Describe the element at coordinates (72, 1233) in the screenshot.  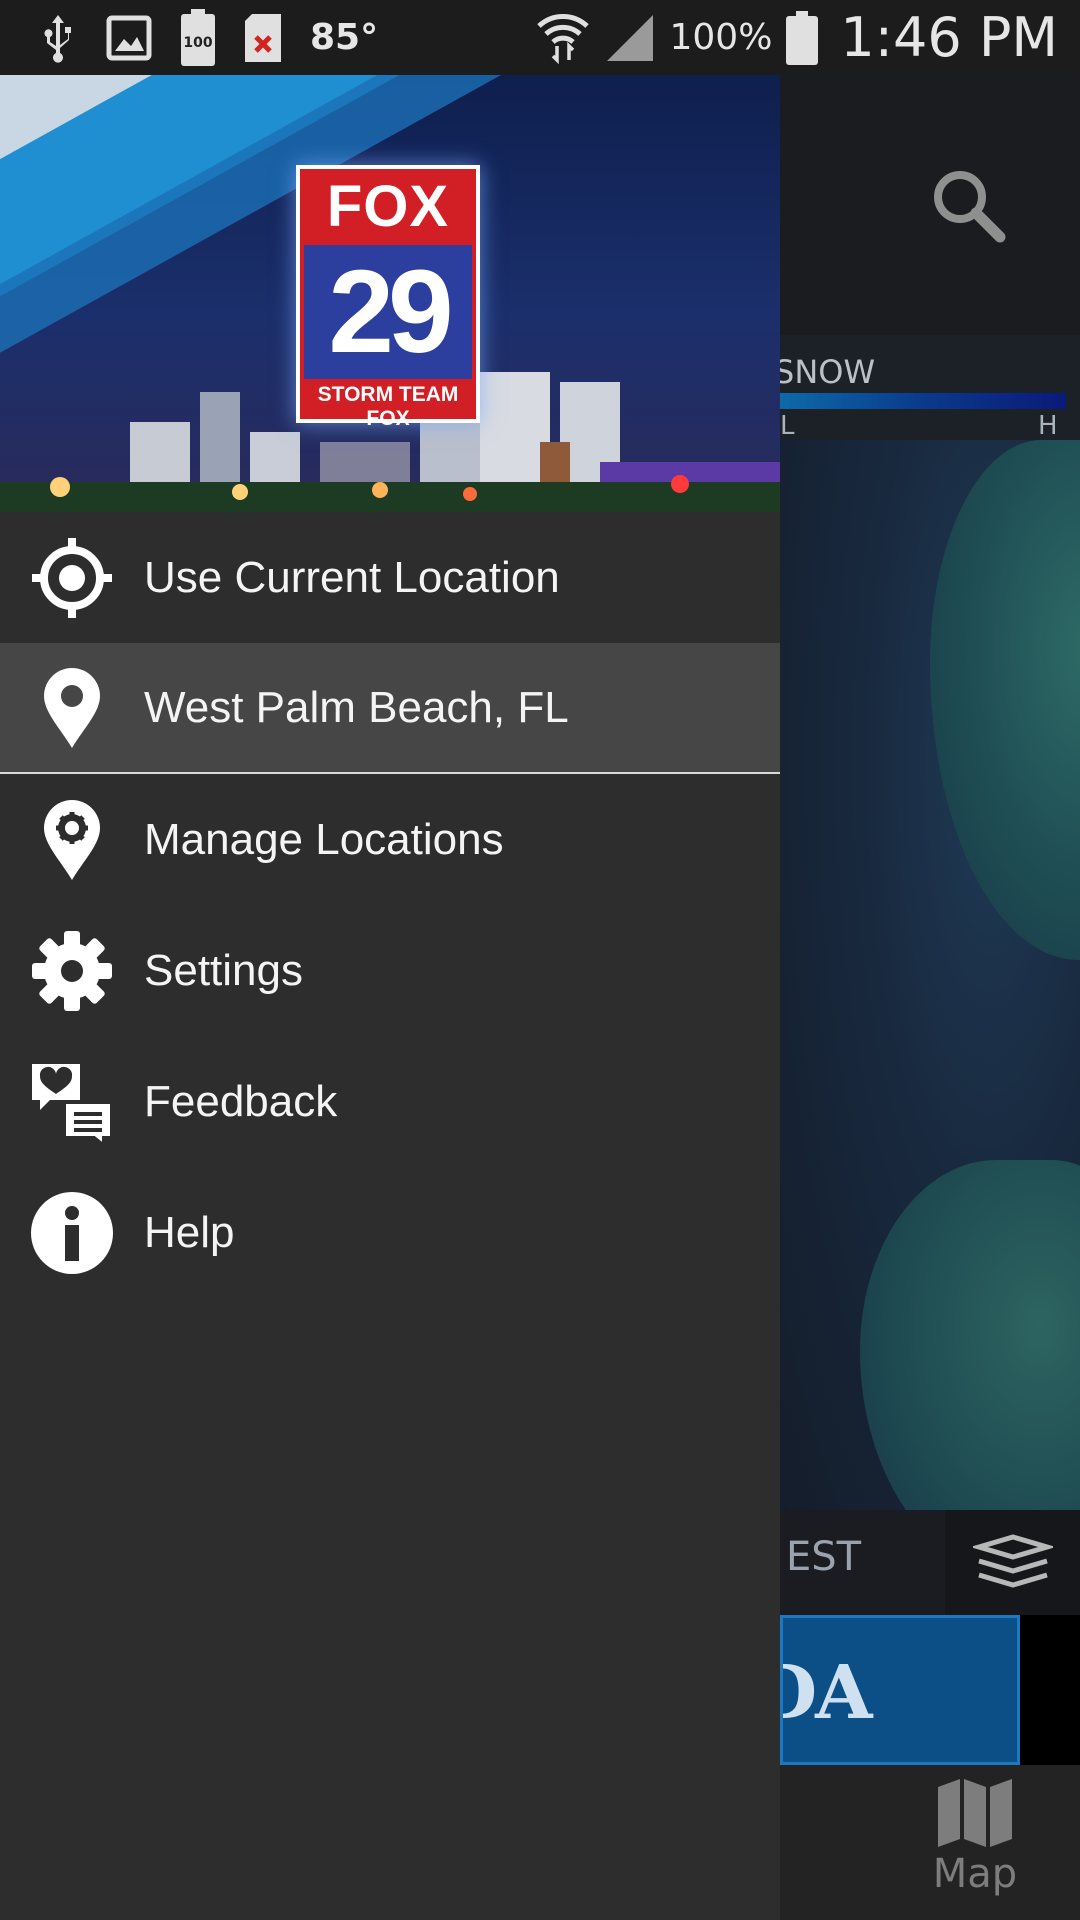
I see `info-icon` at that location.